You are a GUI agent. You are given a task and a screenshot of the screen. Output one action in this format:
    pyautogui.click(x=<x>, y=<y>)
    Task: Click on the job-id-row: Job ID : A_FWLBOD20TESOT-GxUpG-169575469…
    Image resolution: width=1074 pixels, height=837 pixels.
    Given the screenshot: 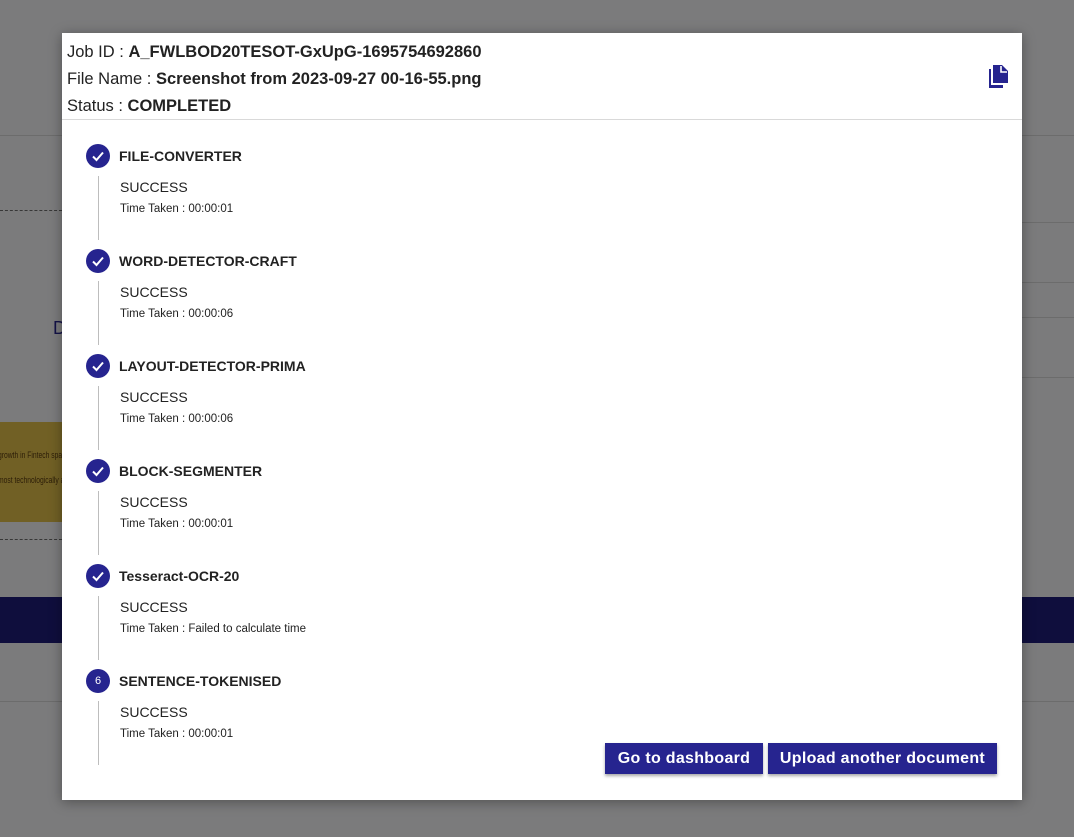 What is the action you would take?
    pyautogui.click(x=544, y=52)
    